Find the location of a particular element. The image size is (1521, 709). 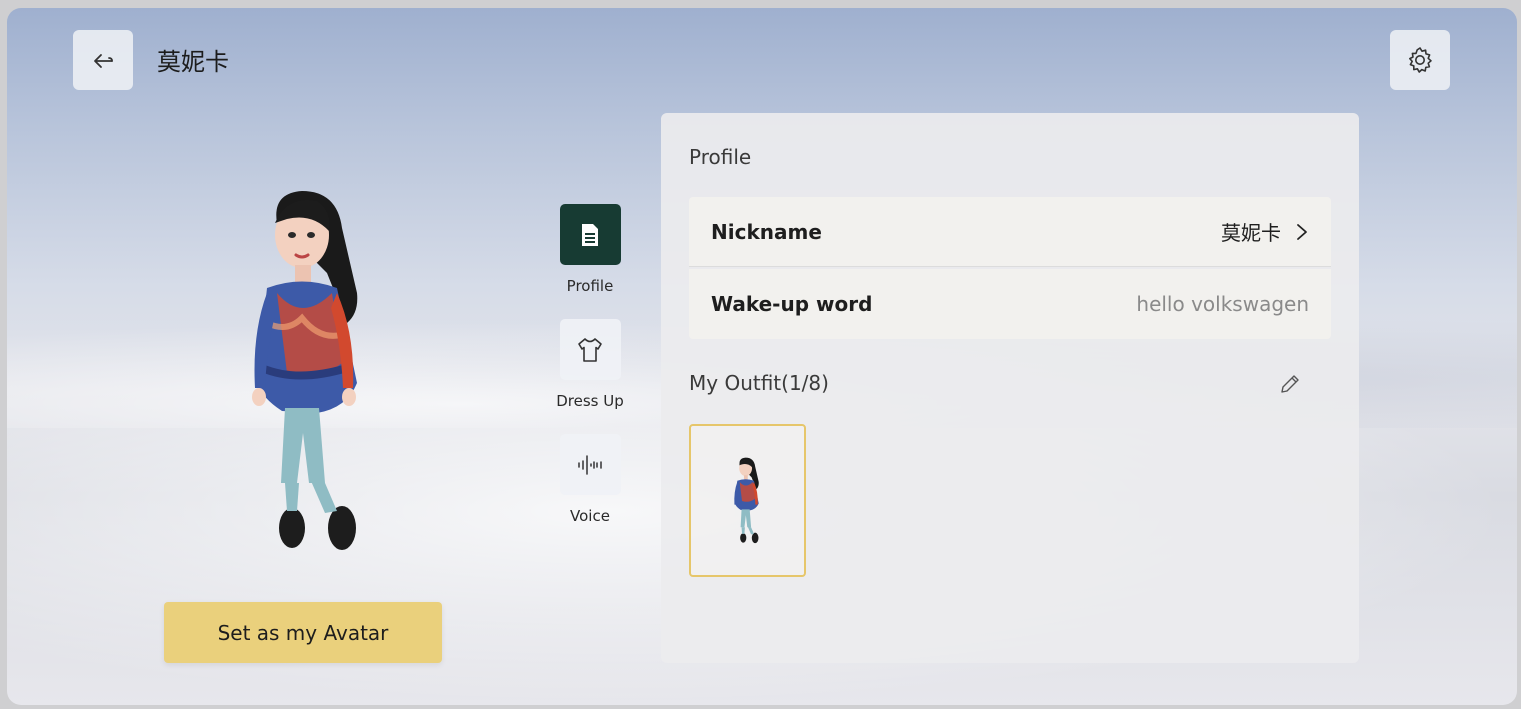

tab-dress-up-label: Dress Up is located at coordinates (590, 401).